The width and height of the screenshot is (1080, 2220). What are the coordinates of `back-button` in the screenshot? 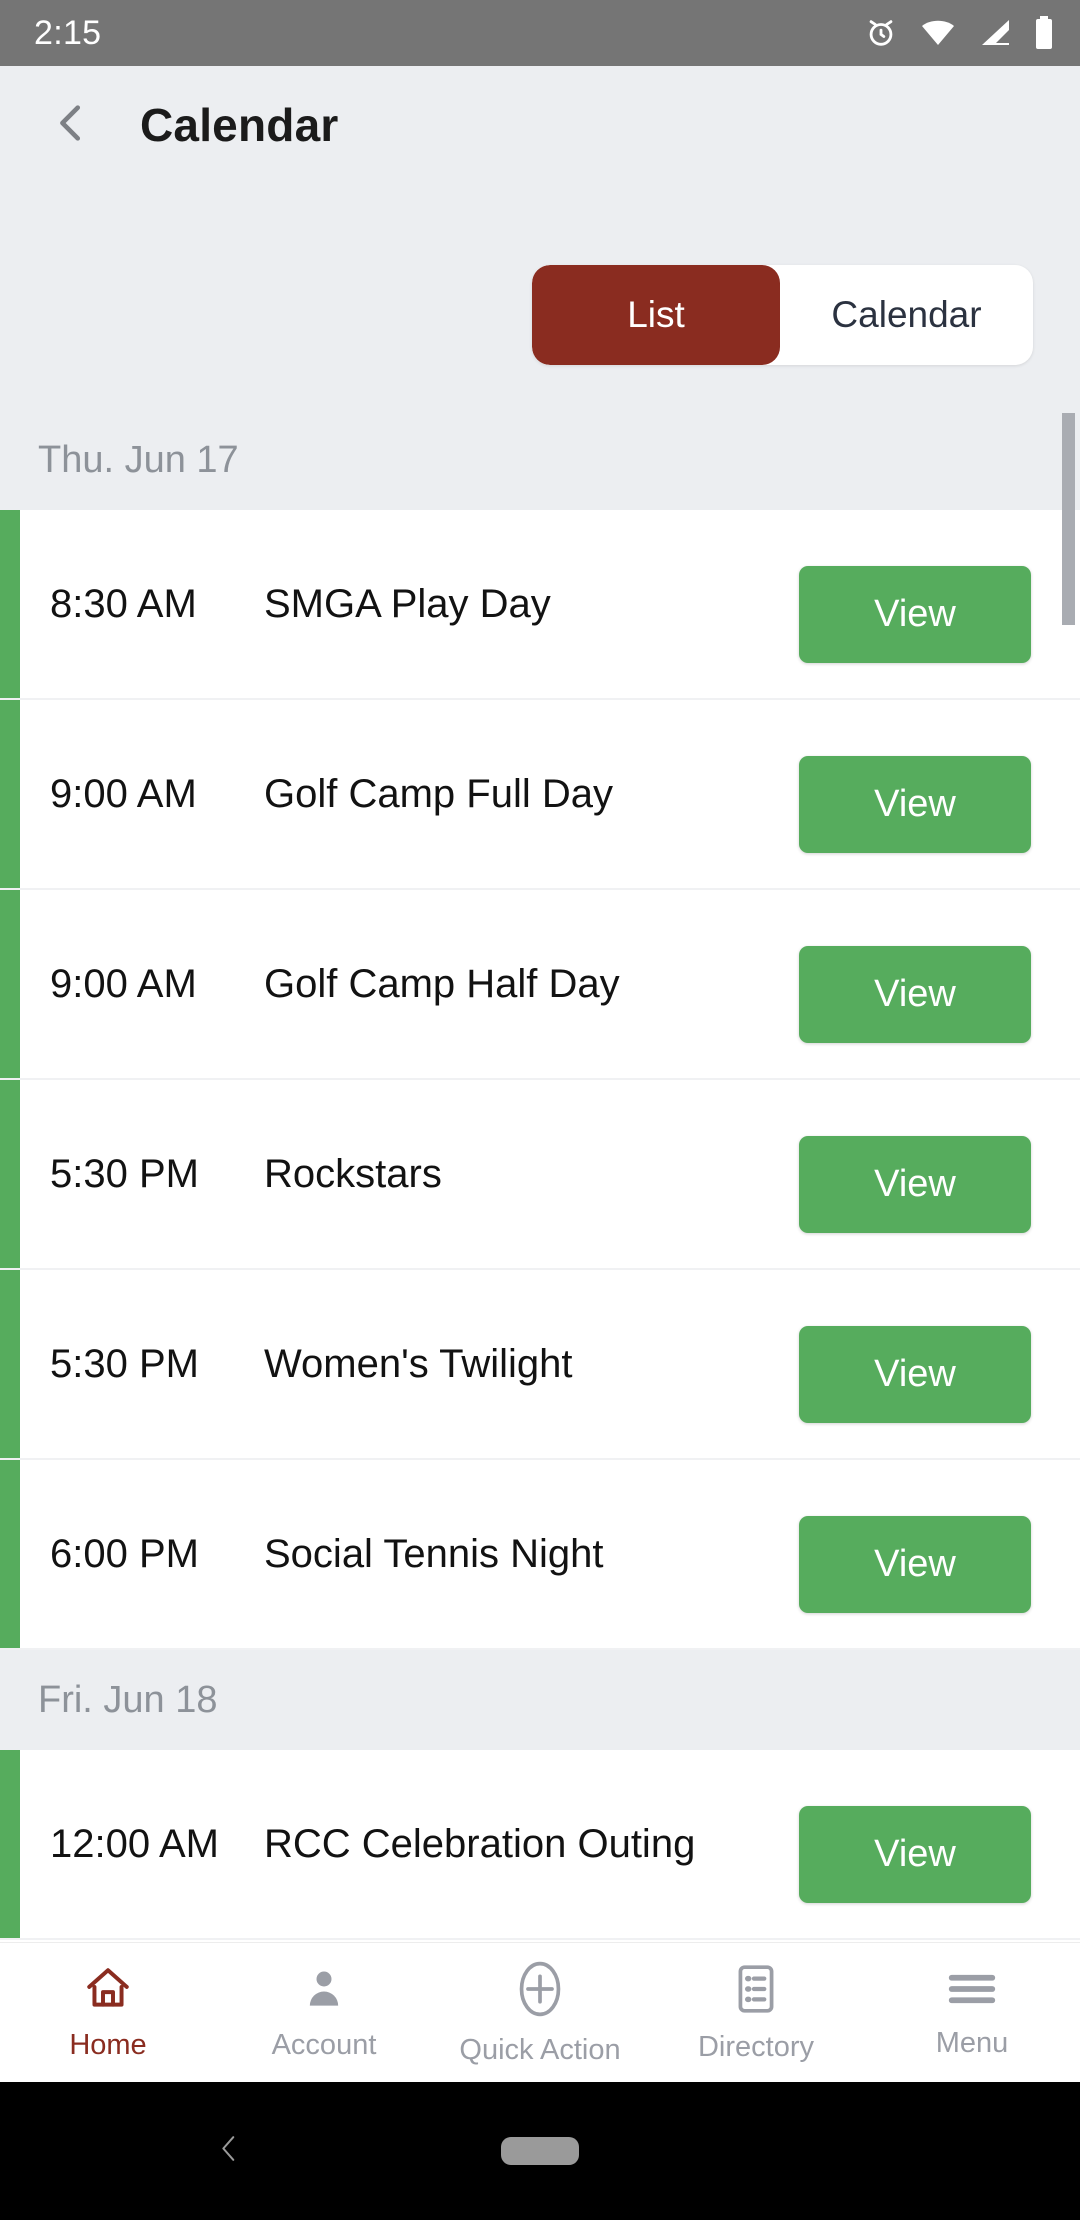 It's located at (72, 125).